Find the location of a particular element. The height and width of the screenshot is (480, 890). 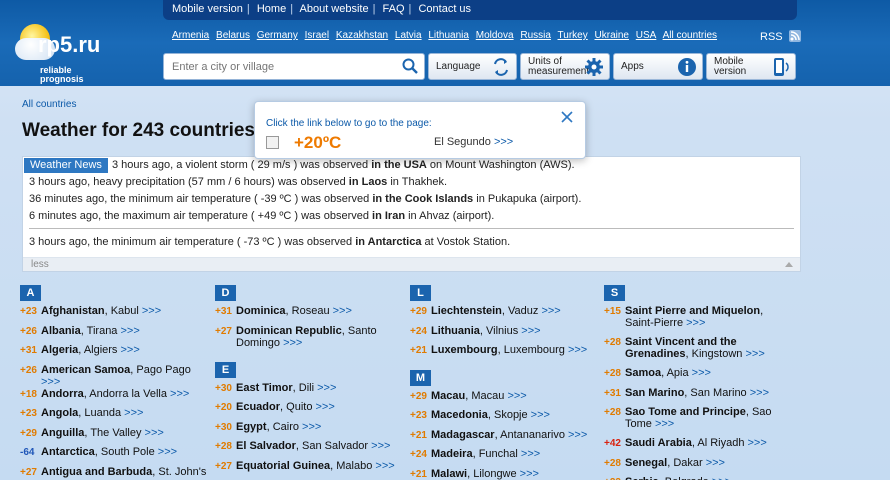

country-row: -64 Antarctica, South Pole >>> is located at coordinates (115, 456).